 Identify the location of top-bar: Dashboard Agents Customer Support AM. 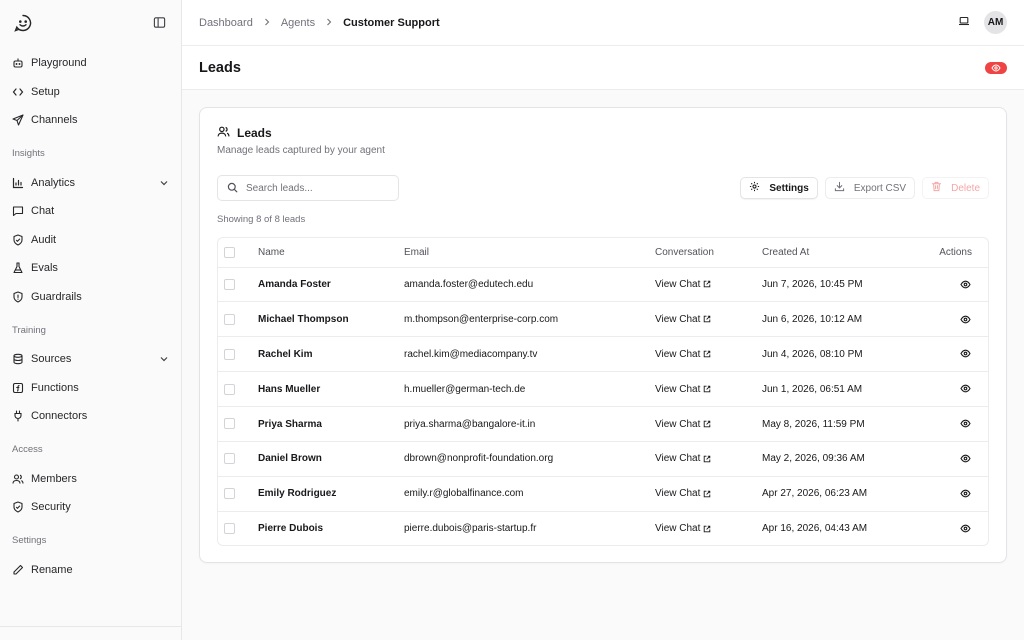
(603, 23).